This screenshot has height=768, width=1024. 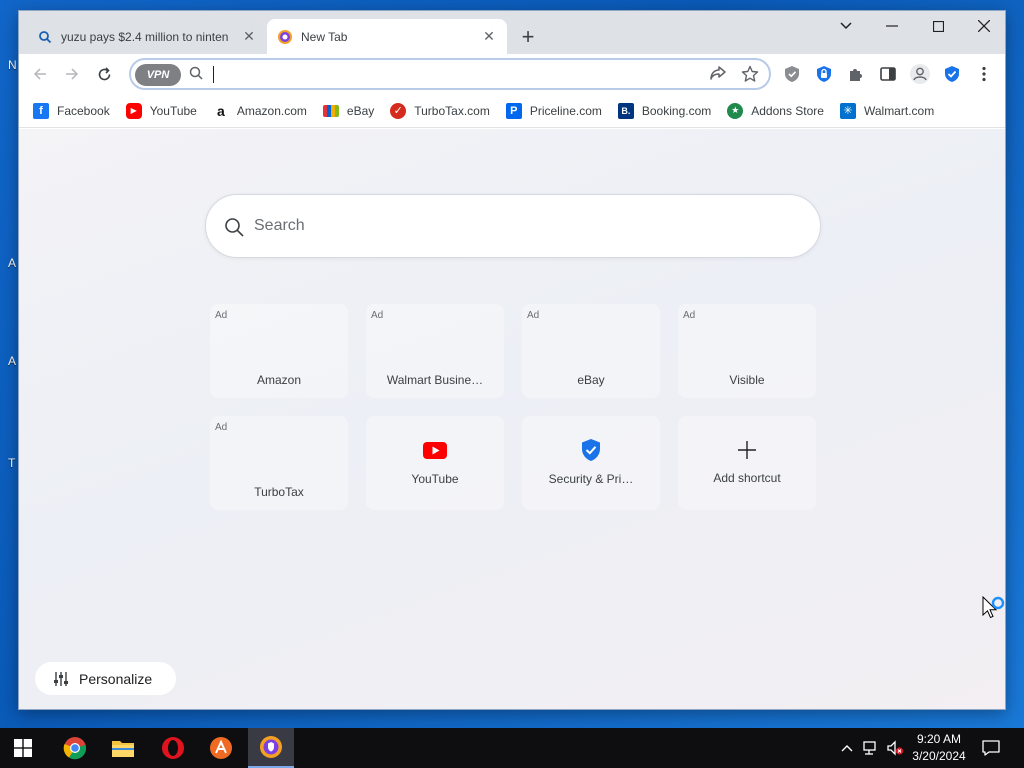 I want to click on new-tab-button: +, so click(x=528, y=38).